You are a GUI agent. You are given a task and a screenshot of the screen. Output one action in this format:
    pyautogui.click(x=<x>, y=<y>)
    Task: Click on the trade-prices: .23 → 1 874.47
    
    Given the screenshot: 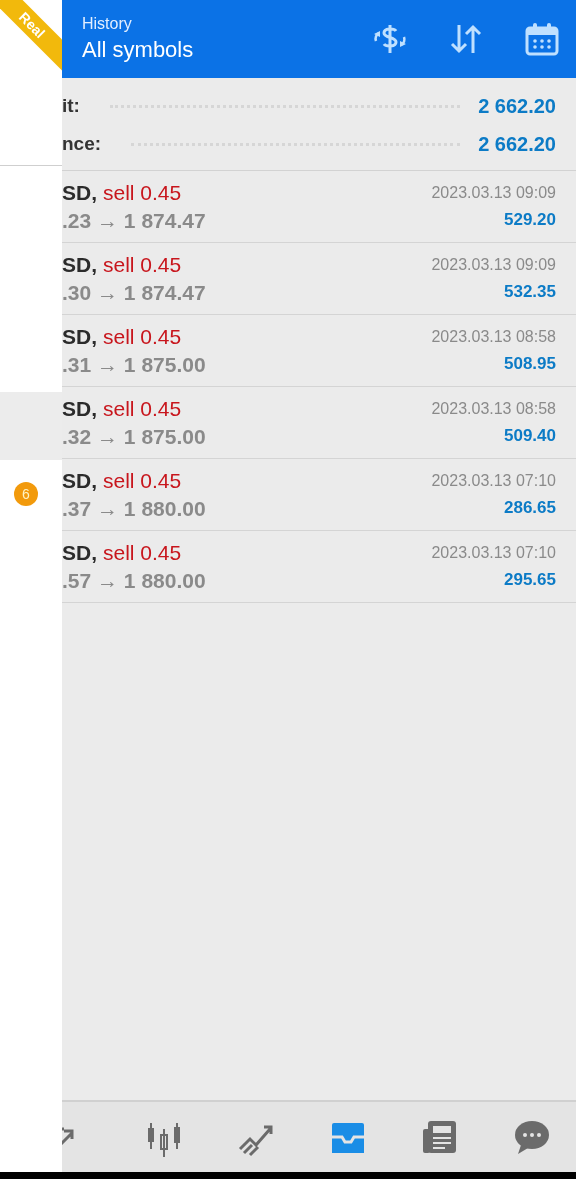 What is the action you would take?
    pyautogui.click(x=134, y=220)
    